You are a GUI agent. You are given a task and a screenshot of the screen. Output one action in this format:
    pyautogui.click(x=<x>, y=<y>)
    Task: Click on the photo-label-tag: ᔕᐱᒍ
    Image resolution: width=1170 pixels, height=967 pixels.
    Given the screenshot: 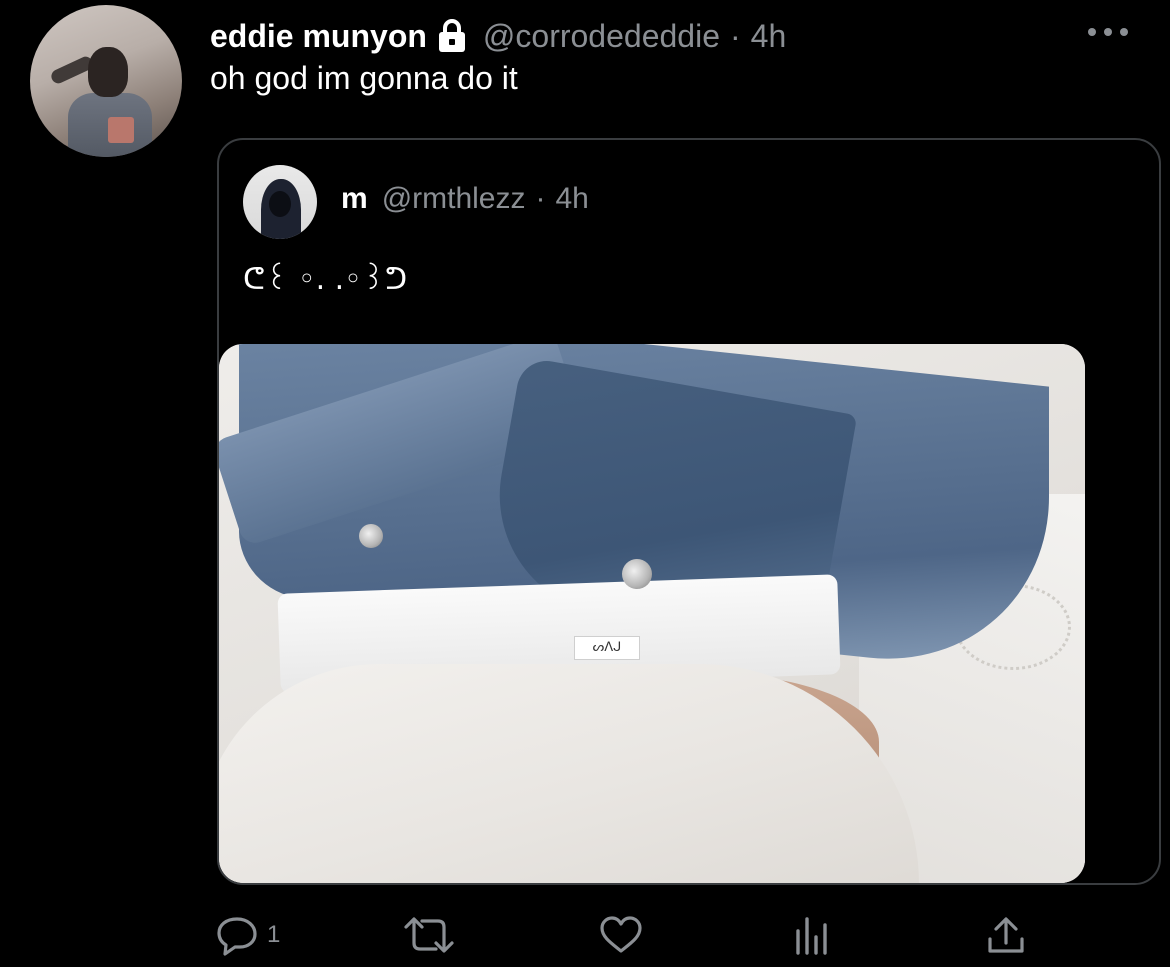 What is the action you would take?
    pyautogui.click(x=607, y=648)
    